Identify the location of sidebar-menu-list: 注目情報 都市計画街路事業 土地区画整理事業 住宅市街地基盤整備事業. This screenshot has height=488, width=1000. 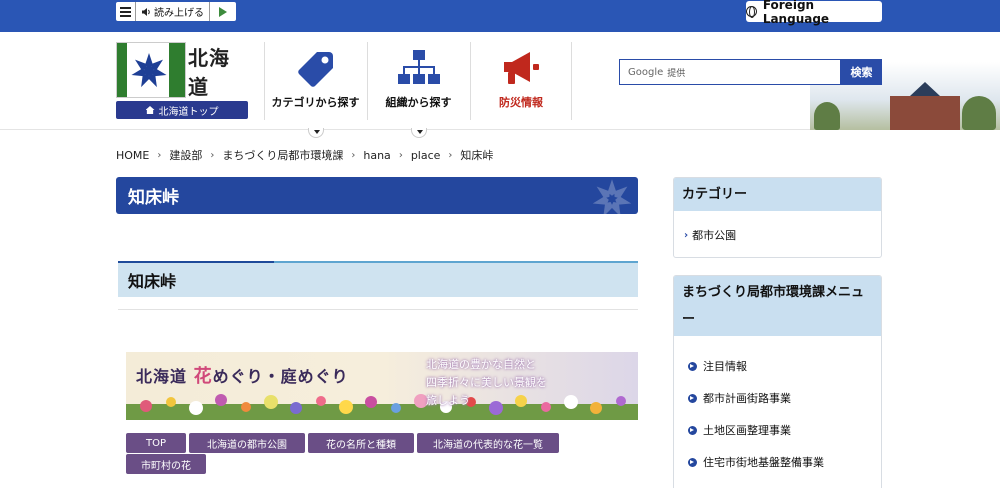
(777, 407).